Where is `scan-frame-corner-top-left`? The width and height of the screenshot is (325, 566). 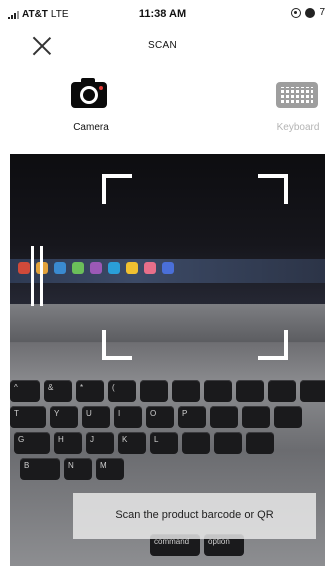 scan-frame-corner-top-left is located at coordinates (117, 189).